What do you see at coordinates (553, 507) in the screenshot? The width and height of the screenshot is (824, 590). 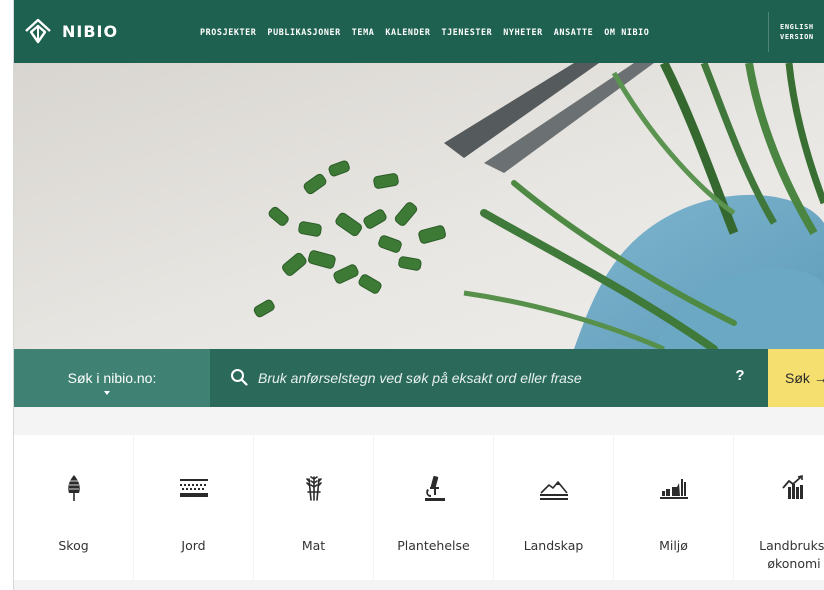 I see `topic-tile-landskap: Landskap` at bounding box center [553, 507].